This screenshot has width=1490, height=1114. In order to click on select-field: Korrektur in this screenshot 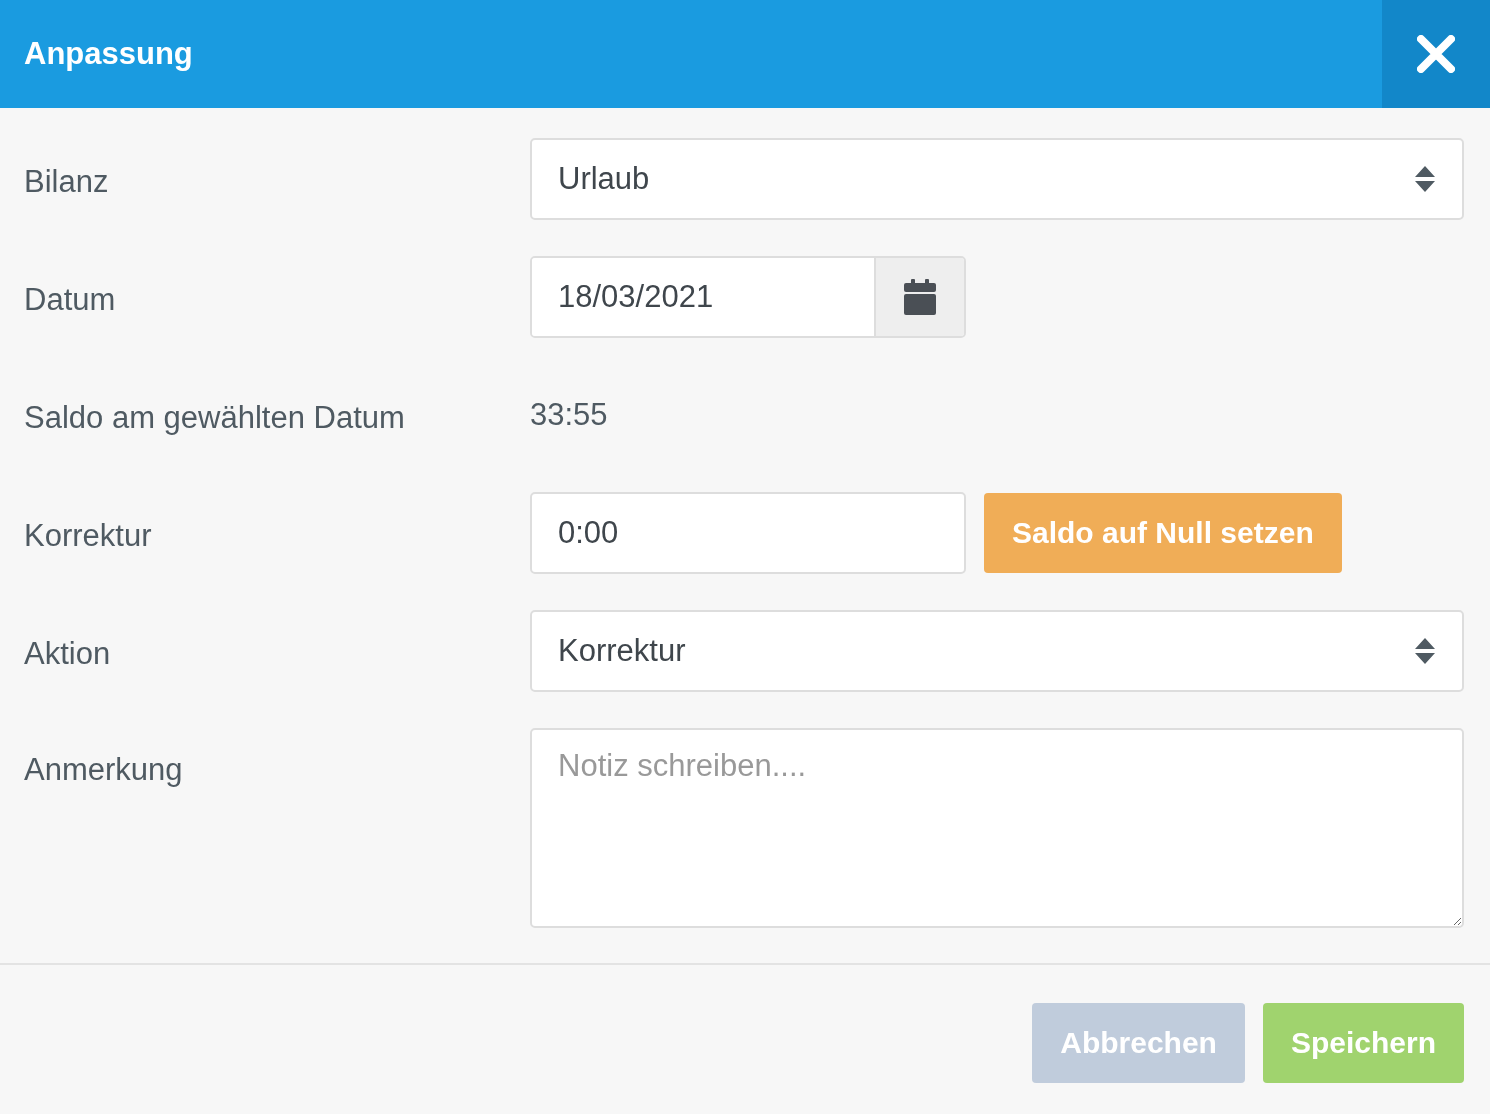, I will do `click(997, 651)`.